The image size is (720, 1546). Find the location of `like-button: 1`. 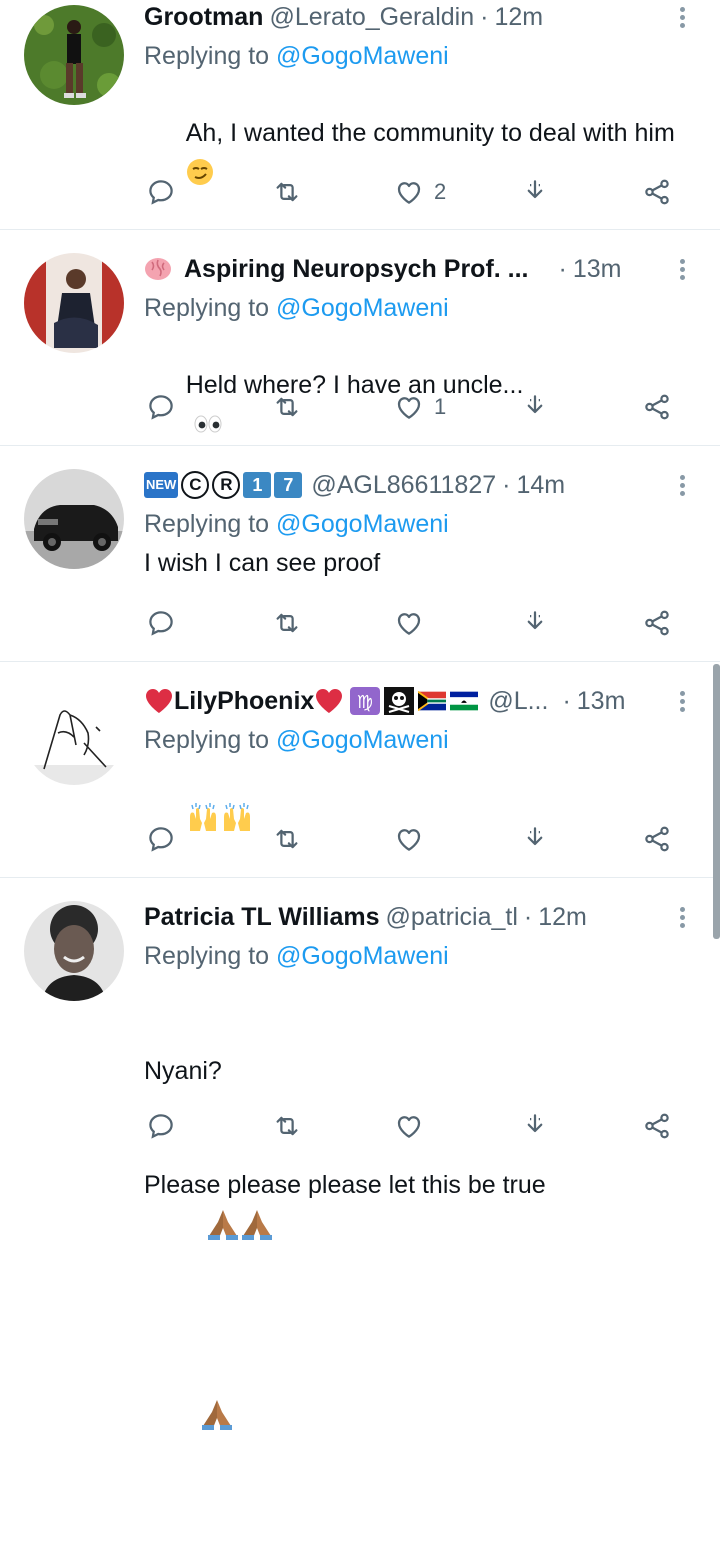

like-button: 1 is located at coordinates (420, 407).